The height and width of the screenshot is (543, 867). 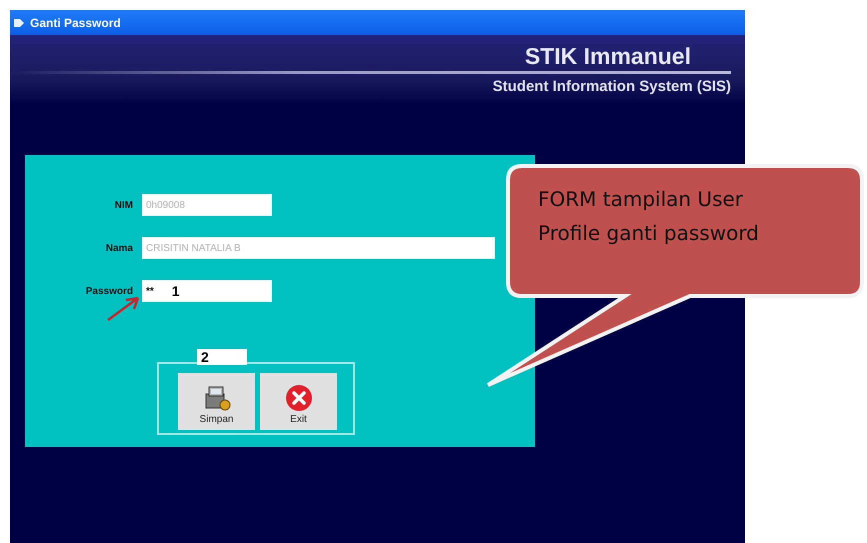 I want to click on annotation-marker: 2, so click(x=222, y=357).